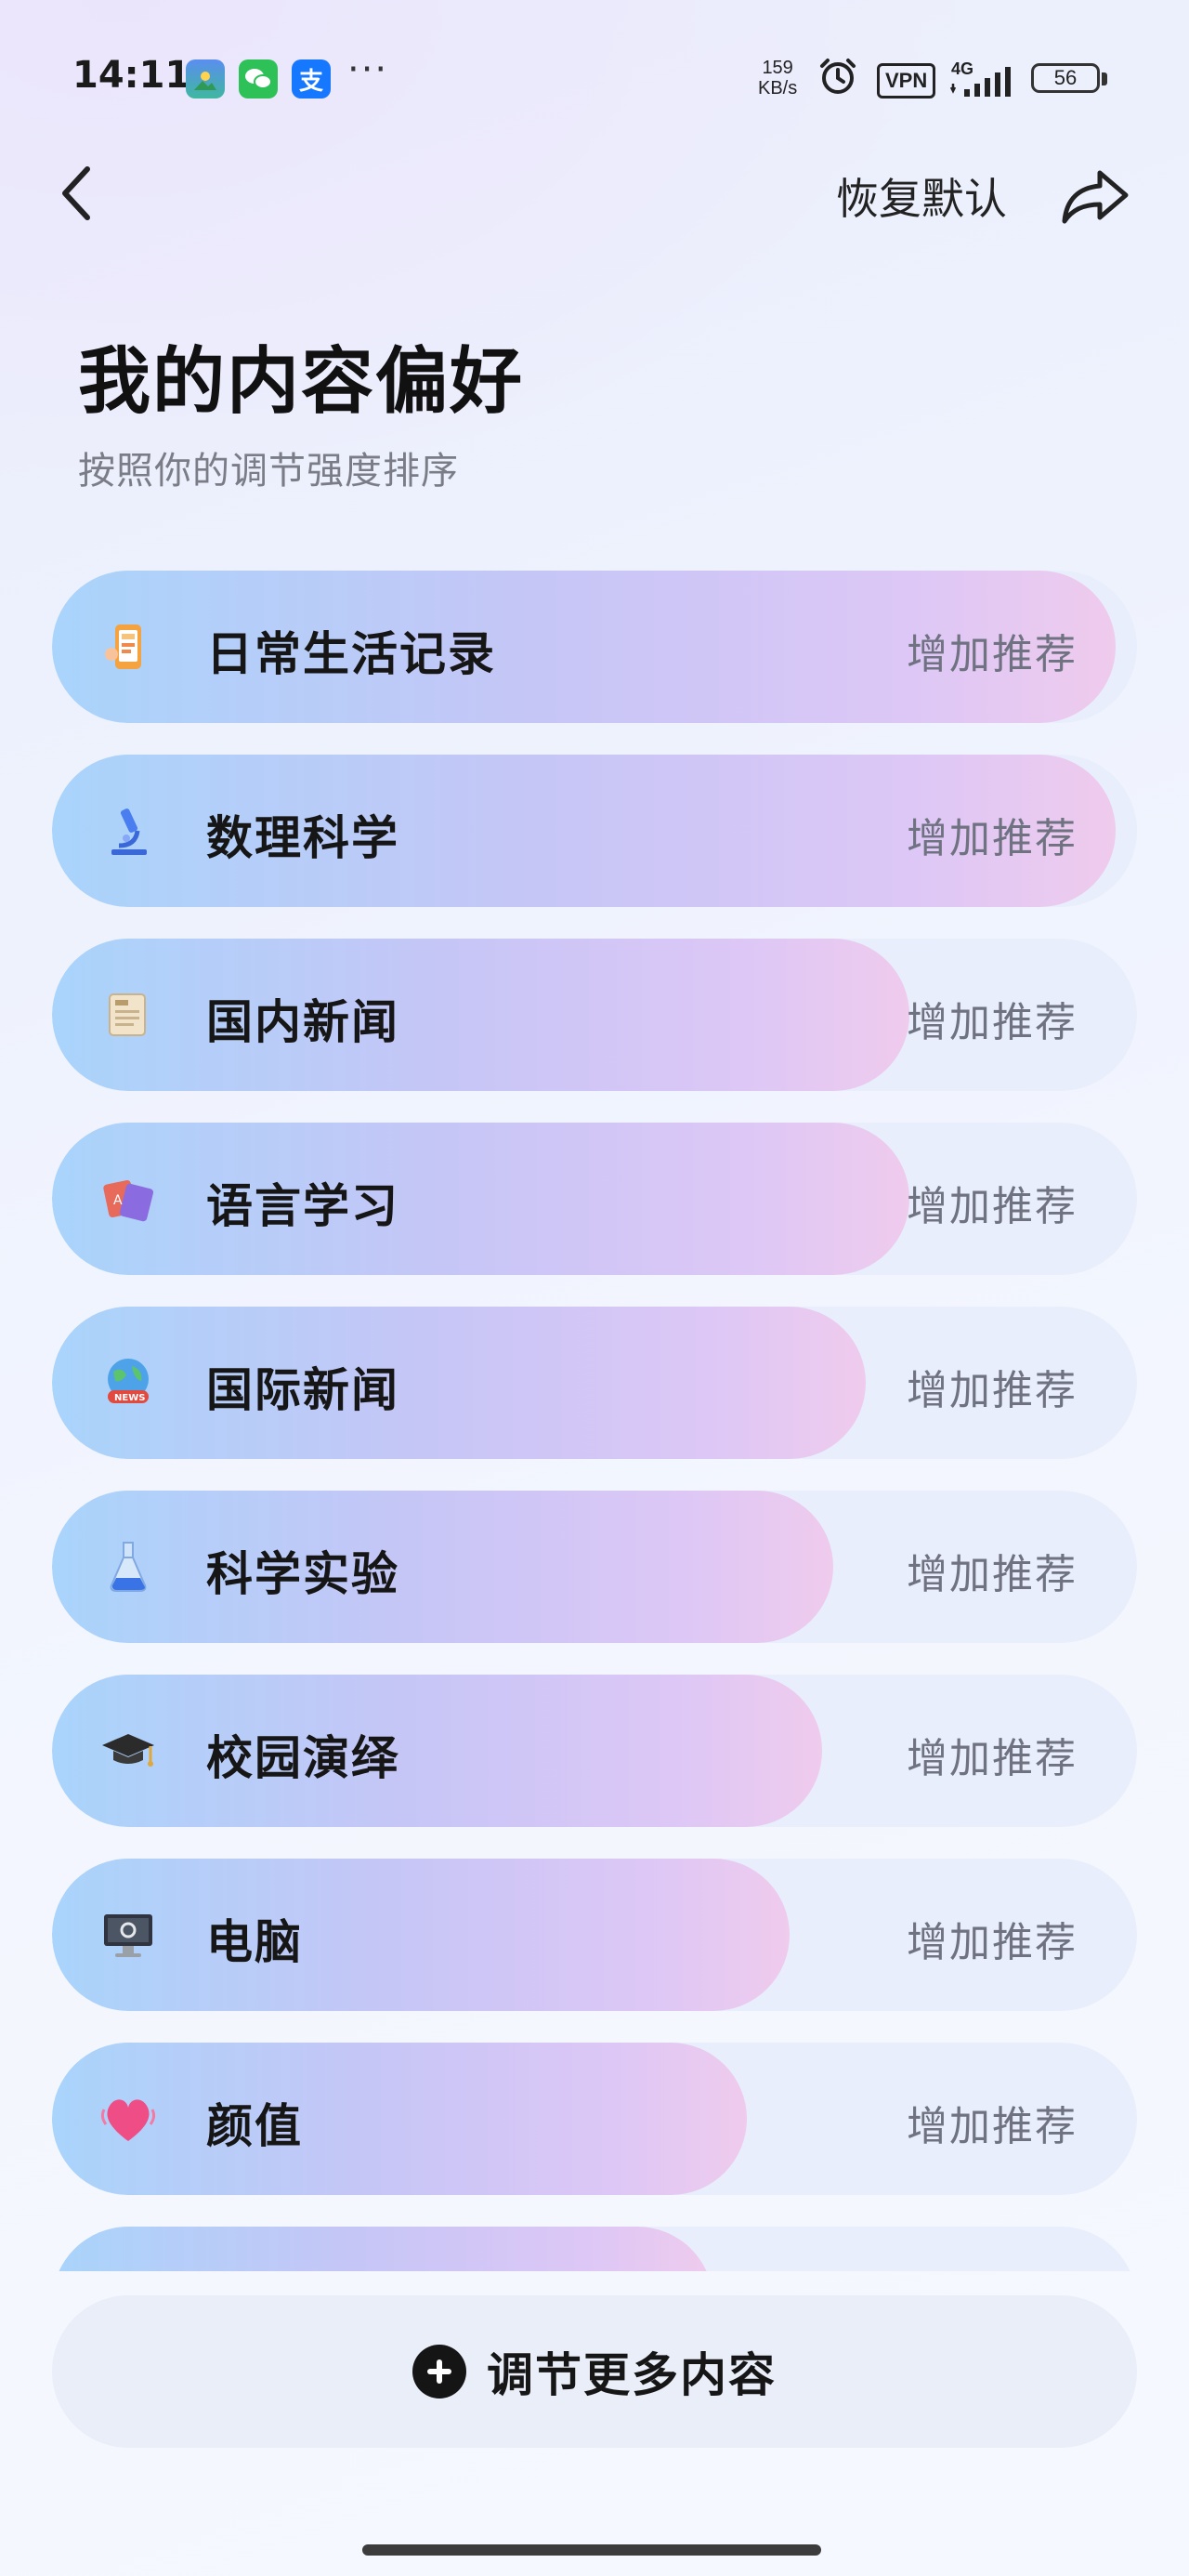 The height and width of the screenshot is (2576, 1189). What do you see at coordinates (128, 1935) in the screenshot?
I see `computer-icon` at bounding box center [128, 1935].